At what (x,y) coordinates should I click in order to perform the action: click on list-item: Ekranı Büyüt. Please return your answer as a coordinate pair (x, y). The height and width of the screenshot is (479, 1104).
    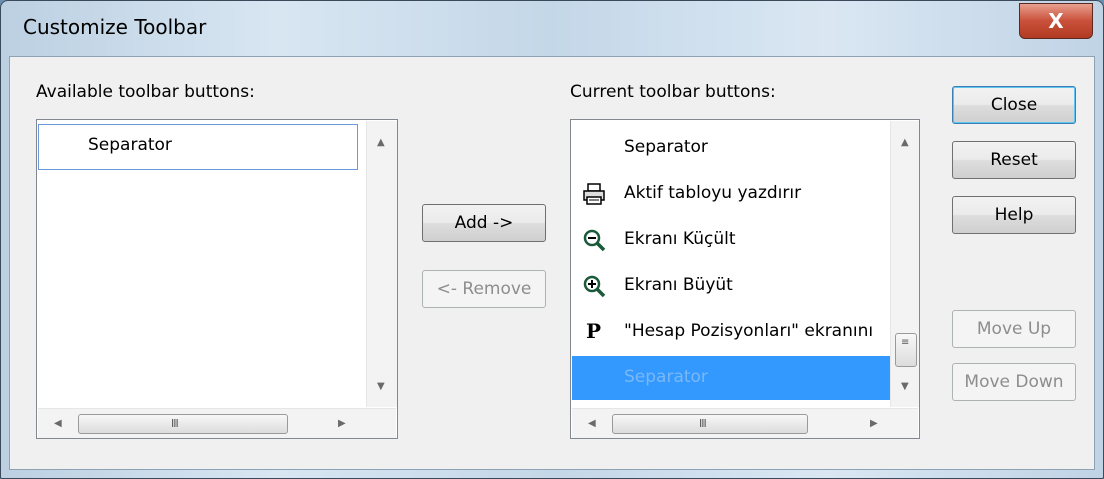
    Looking at the image, I should click on (731, 286).